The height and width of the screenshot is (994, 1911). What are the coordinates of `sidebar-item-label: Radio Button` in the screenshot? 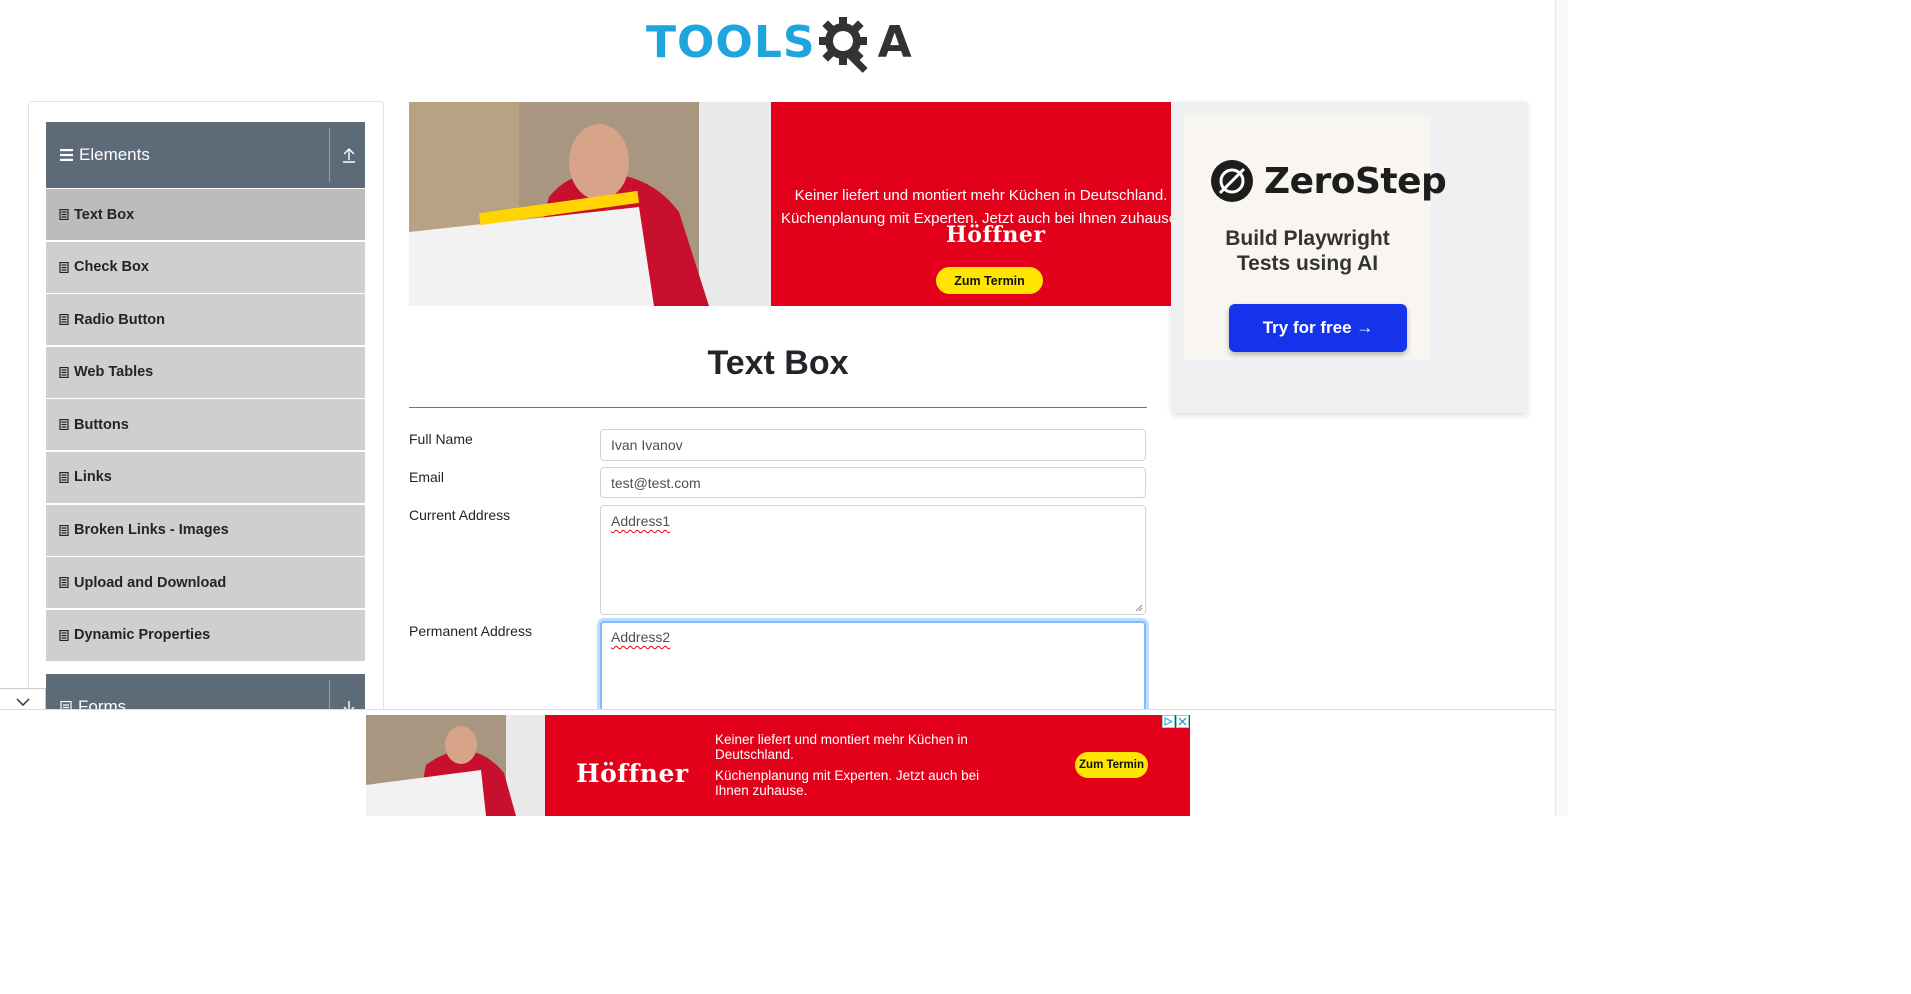 It's located at (120, 319).